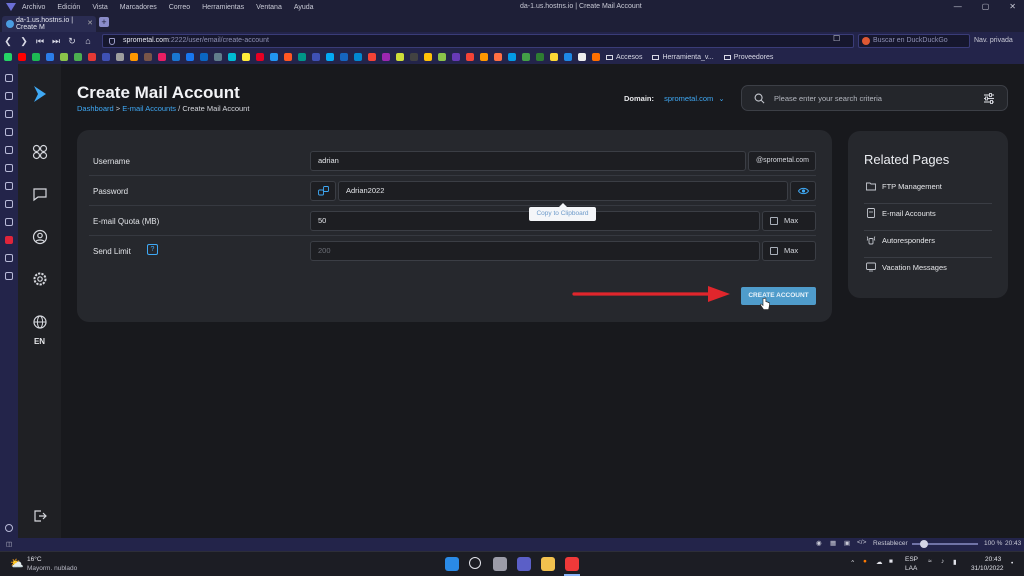 Image resolution: width=1024 pixels, height=576 pixels. What do you see at coordinates (879, 562) in the screenshot?
I see `tray-cloud-icon: ☁` at bounding box center [879, 562].